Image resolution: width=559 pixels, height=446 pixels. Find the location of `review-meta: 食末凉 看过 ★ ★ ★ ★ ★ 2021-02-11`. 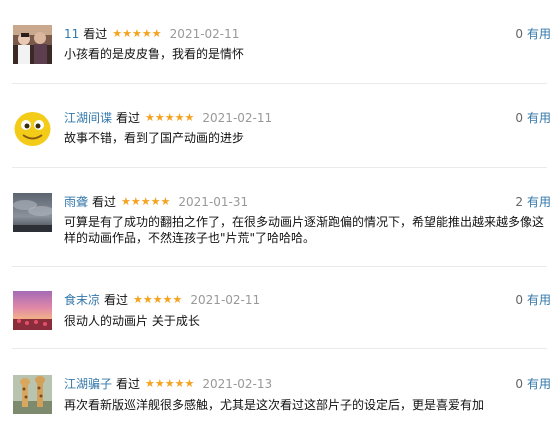

review-meta: 食末凉 看过 ★ ★ ★ ★ ★ 2021-02-11 is located at coordinates (162, 300).